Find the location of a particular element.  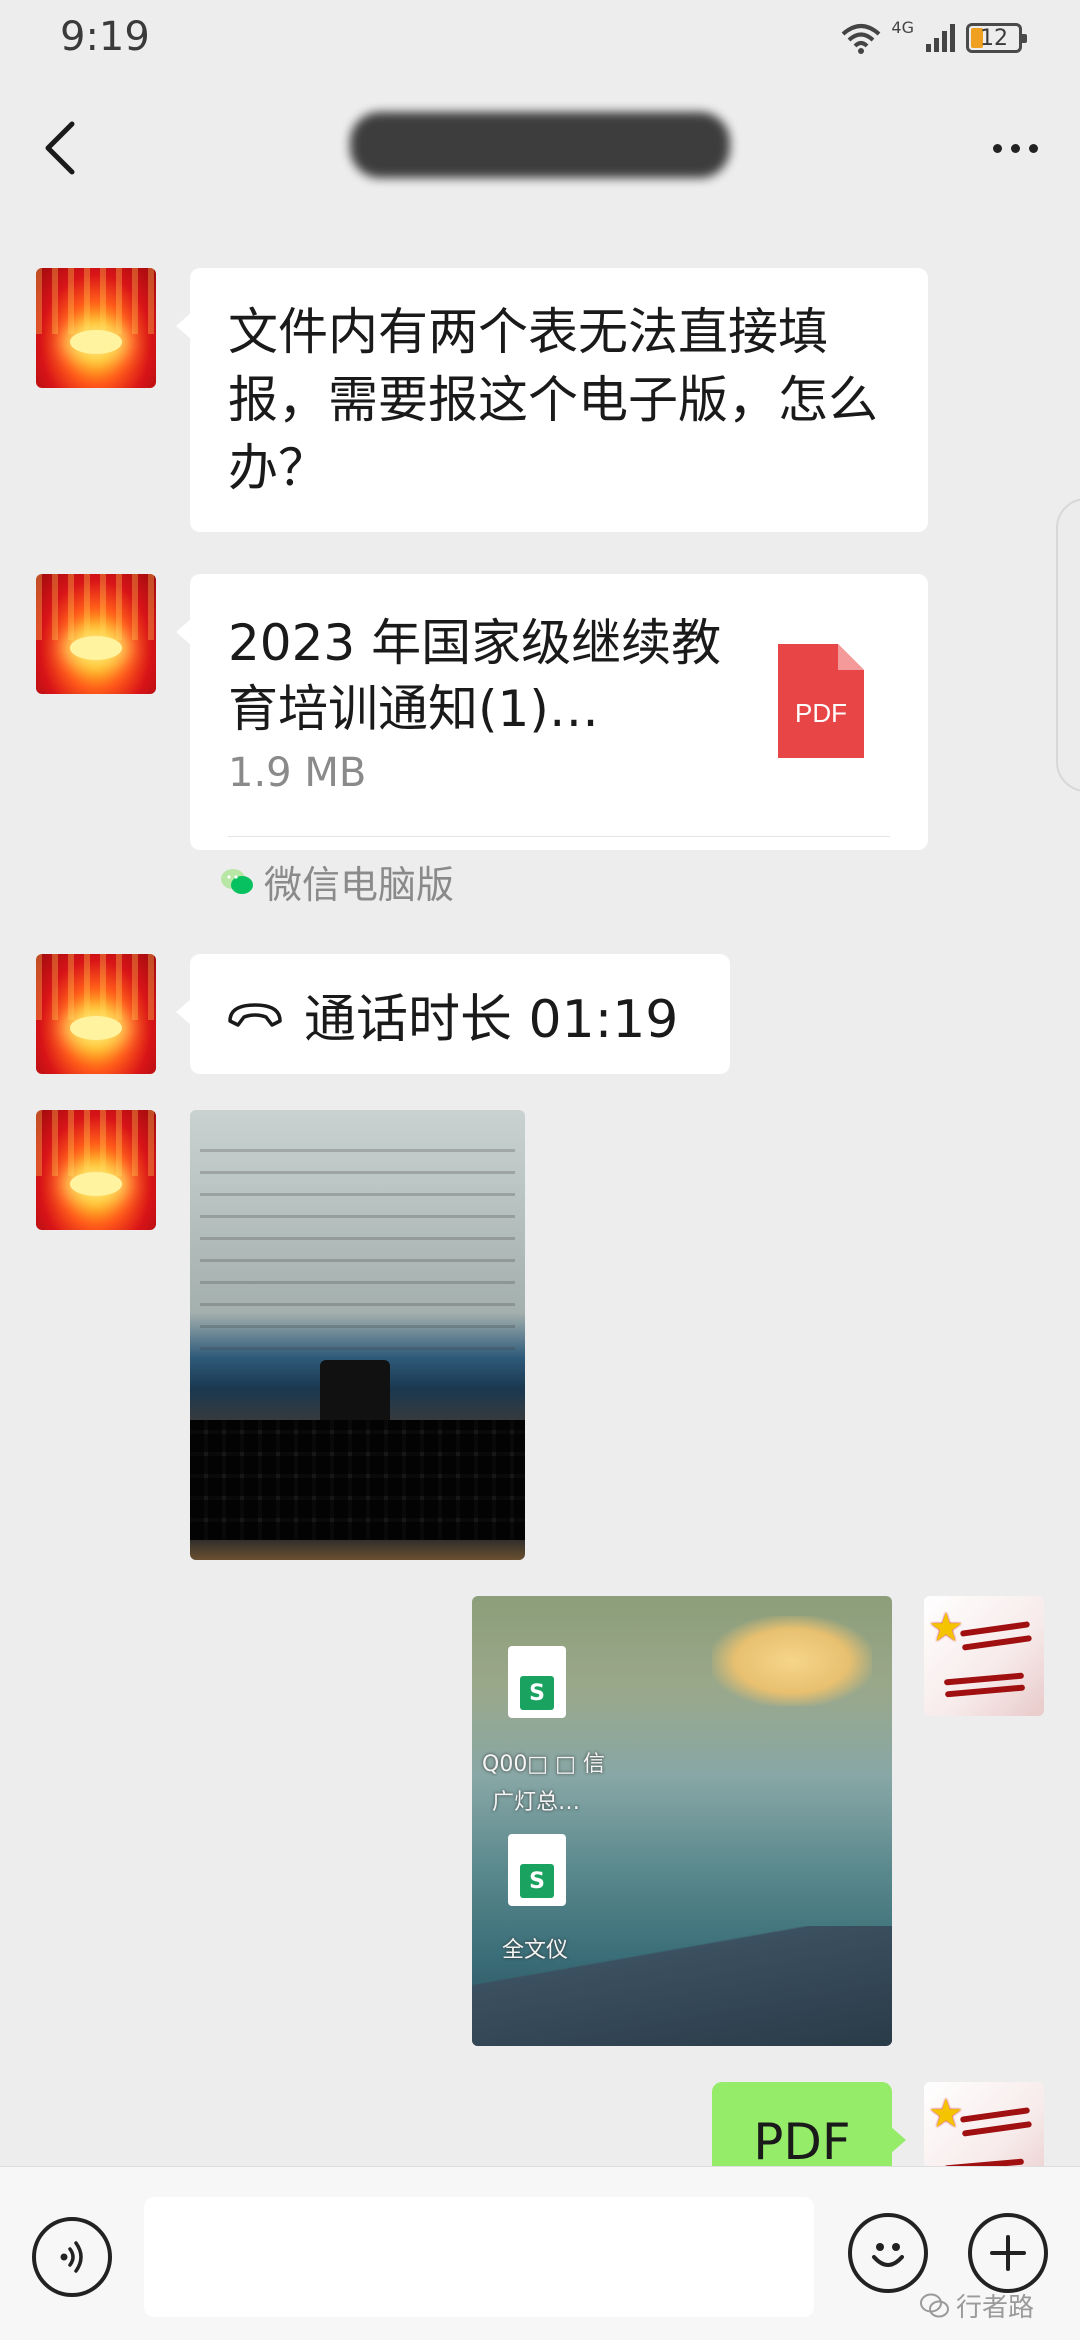

image-message-photo is located at coordinates (357, 1335).